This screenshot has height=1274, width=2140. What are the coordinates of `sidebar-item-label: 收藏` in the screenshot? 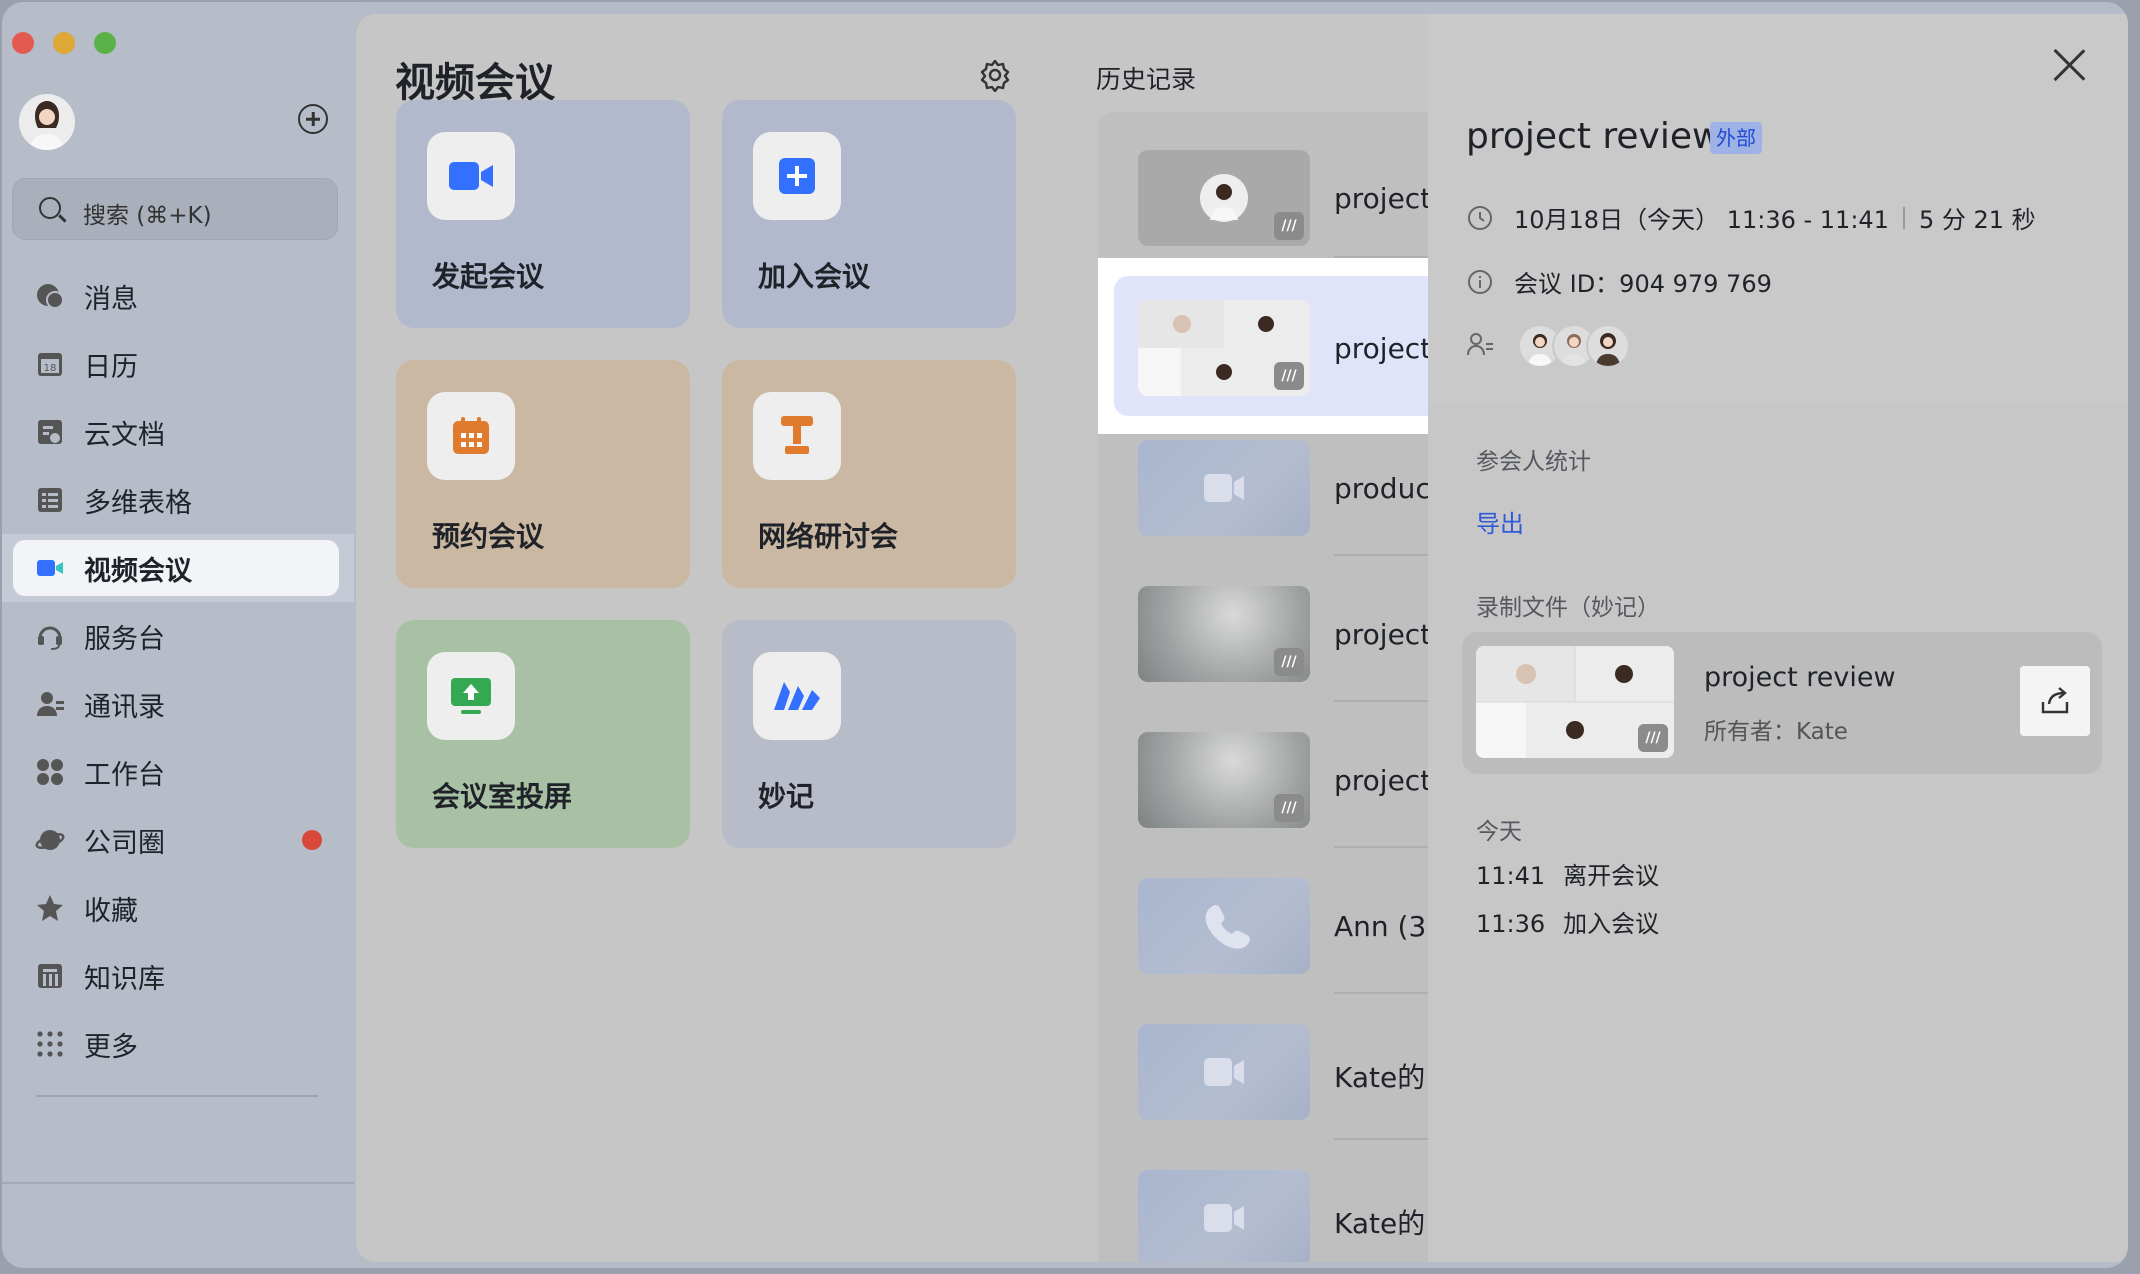 It's located at (111, 911).